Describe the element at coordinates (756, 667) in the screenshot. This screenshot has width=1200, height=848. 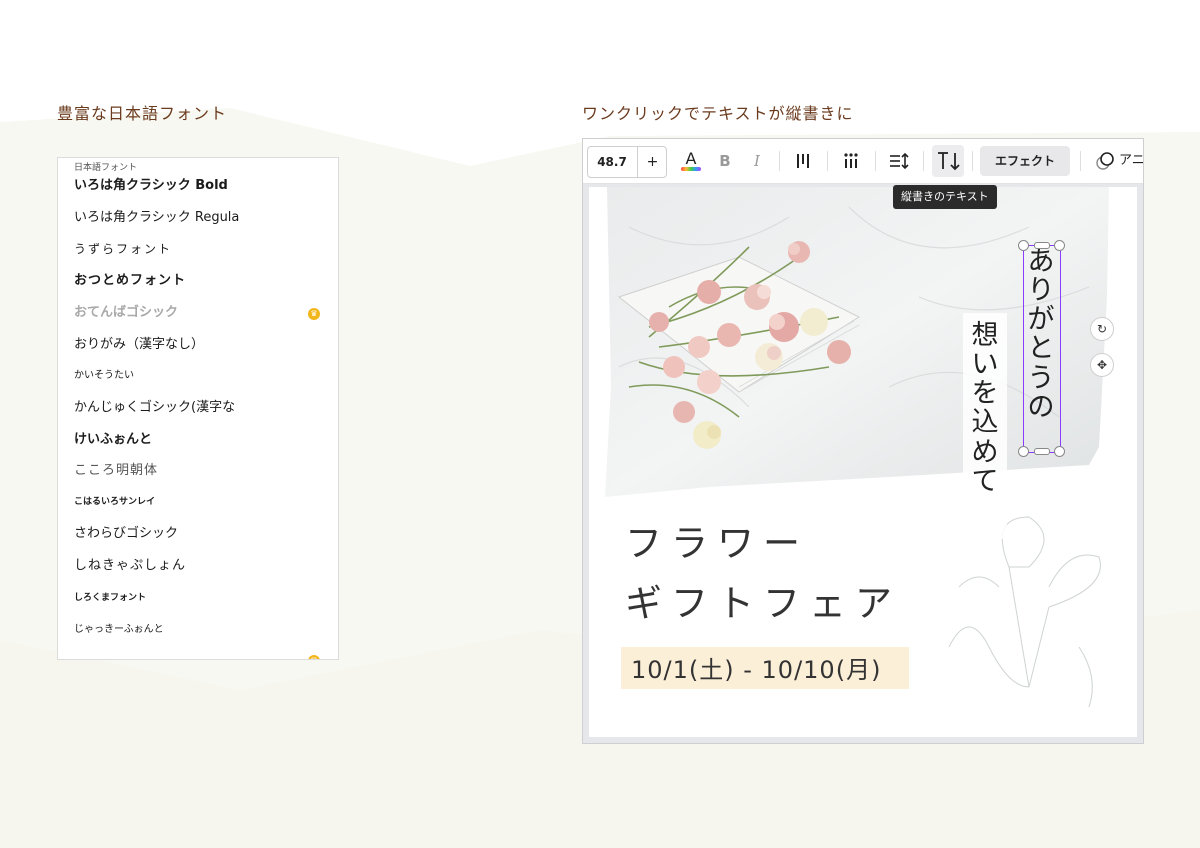
I see `event-date: 10/1(土) - 10/10(月)` at that location.